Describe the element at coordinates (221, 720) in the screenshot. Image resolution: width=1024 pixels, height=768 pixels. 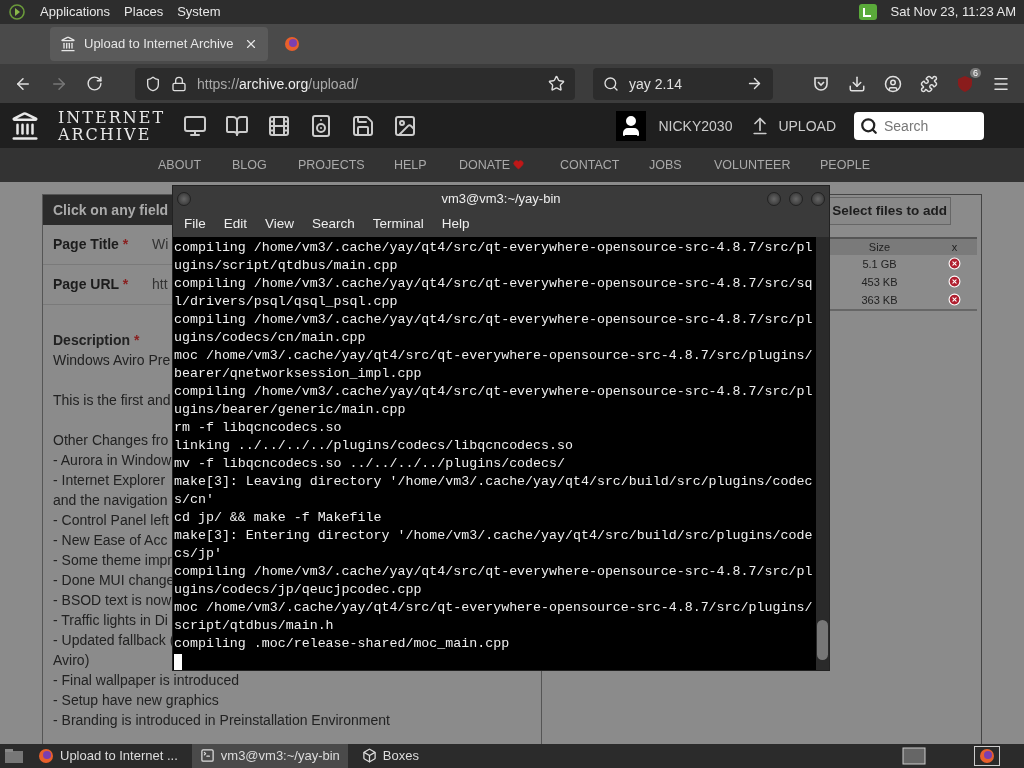
I see `description-line: - Branding is introduced in Preinstallation Environment` at that location.